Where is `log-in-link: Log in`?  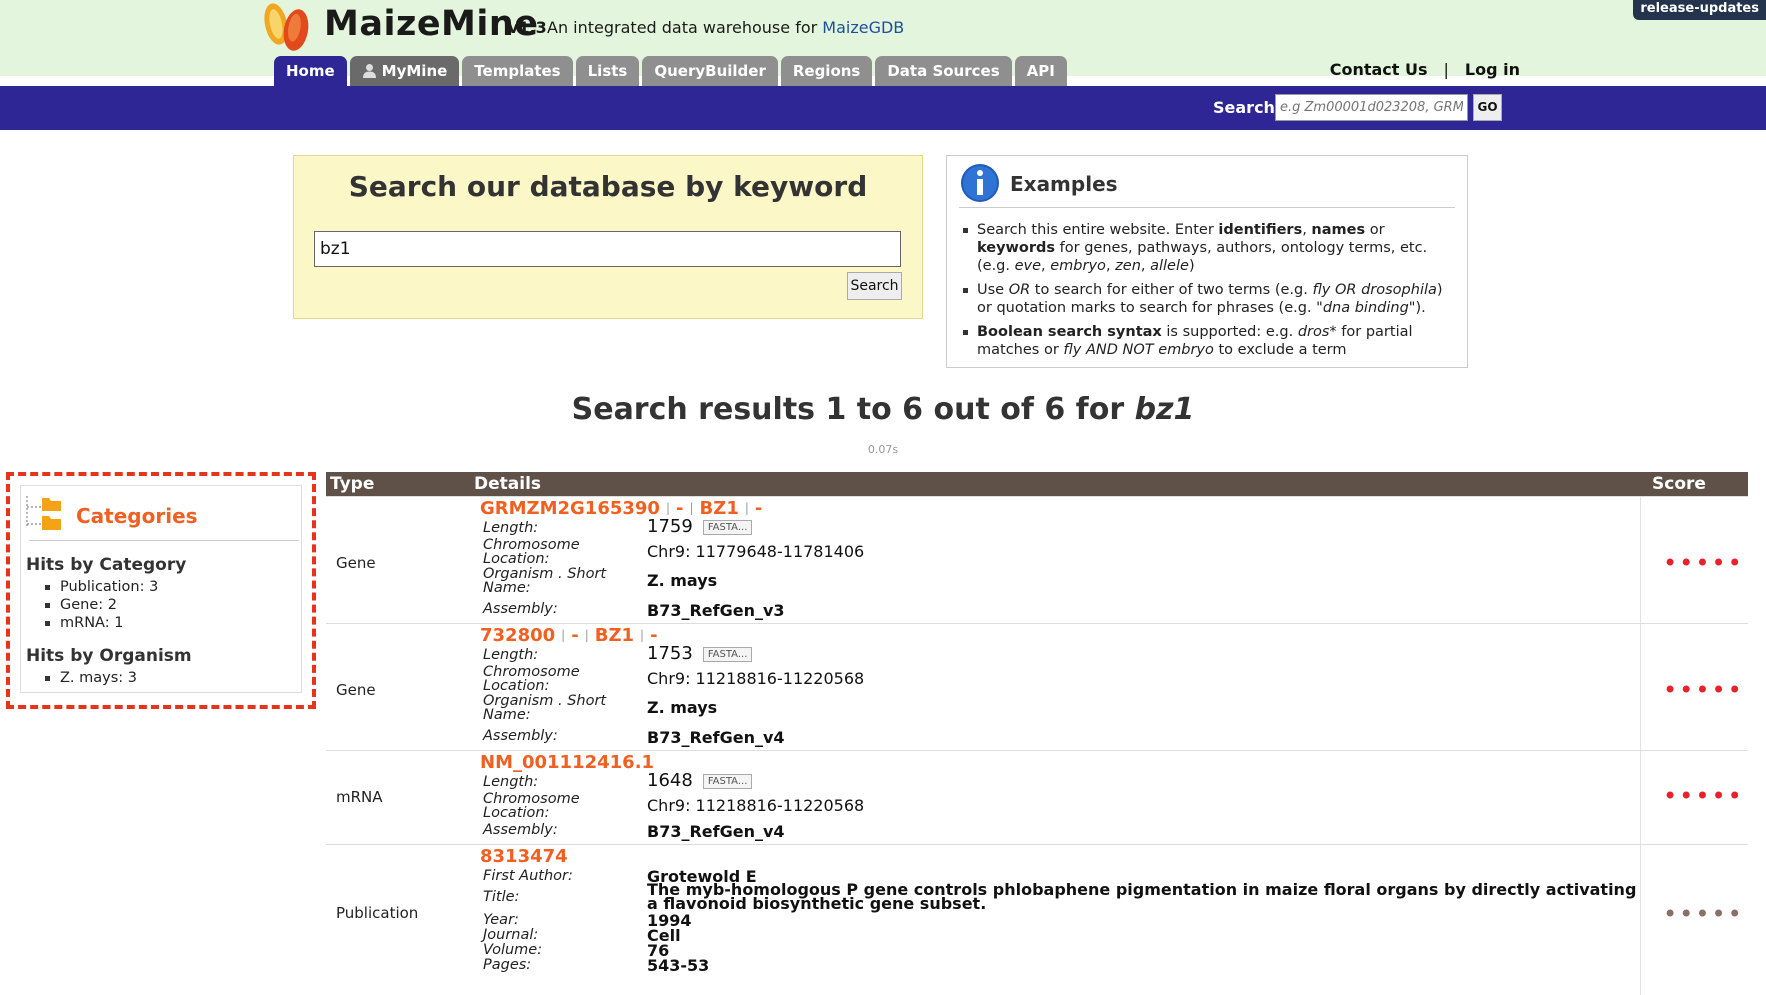 log-in-link: Log in is located at coordinates (1492, 69).